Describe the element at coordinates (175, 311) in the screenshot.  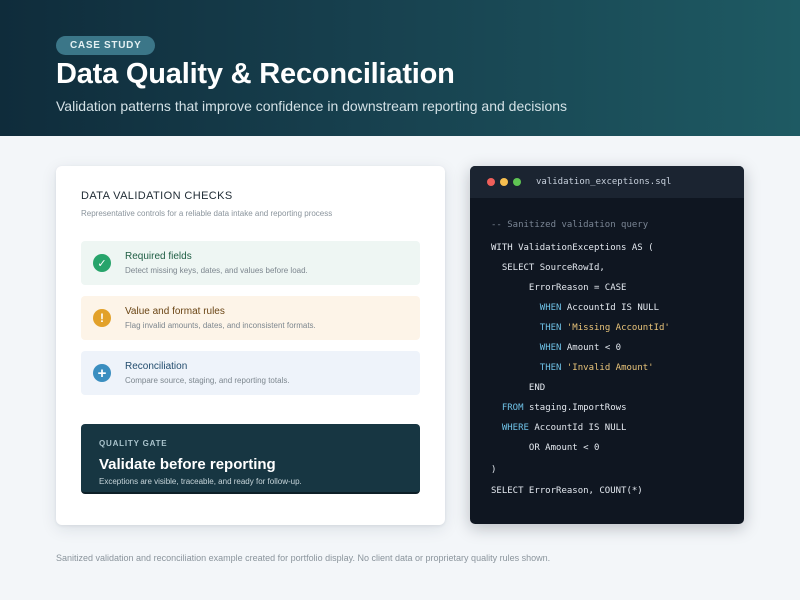
I see `check-label: Value and format rules` at that location.